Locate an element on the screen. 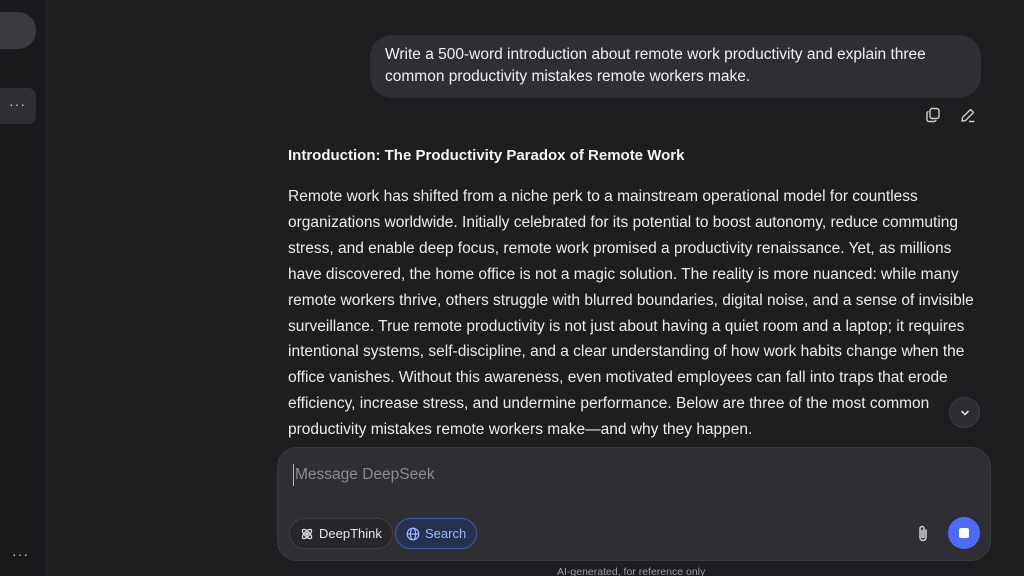 This screenshot has width=1024, height=576. deepthink-button: DeepThink is located at coordinates (341, 533).